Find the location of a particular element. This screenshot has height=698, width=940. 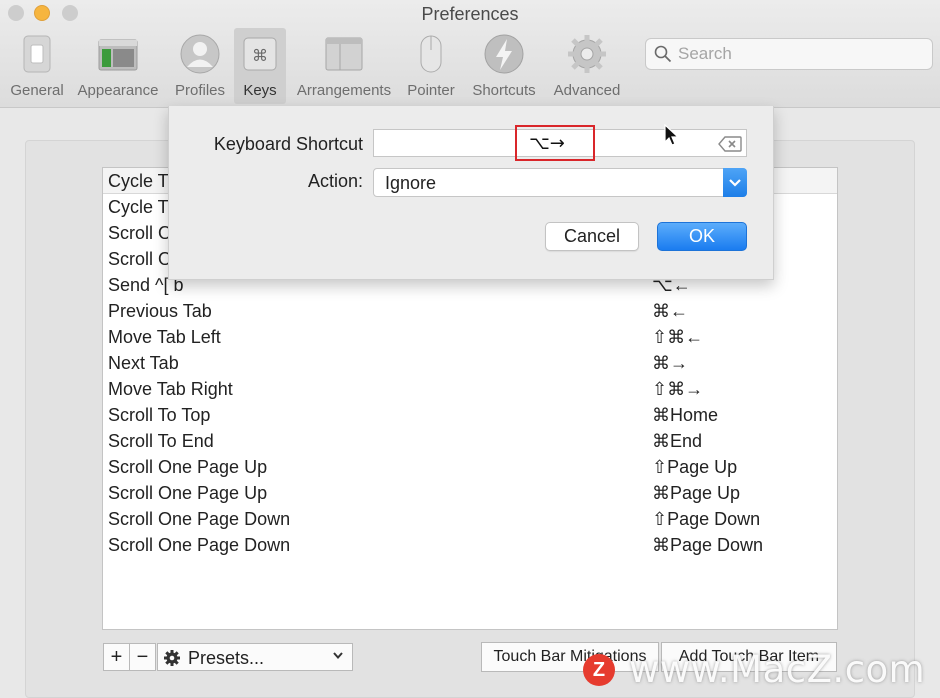

tab-advanced-label: Advanced is located at coordinates (587, 90).